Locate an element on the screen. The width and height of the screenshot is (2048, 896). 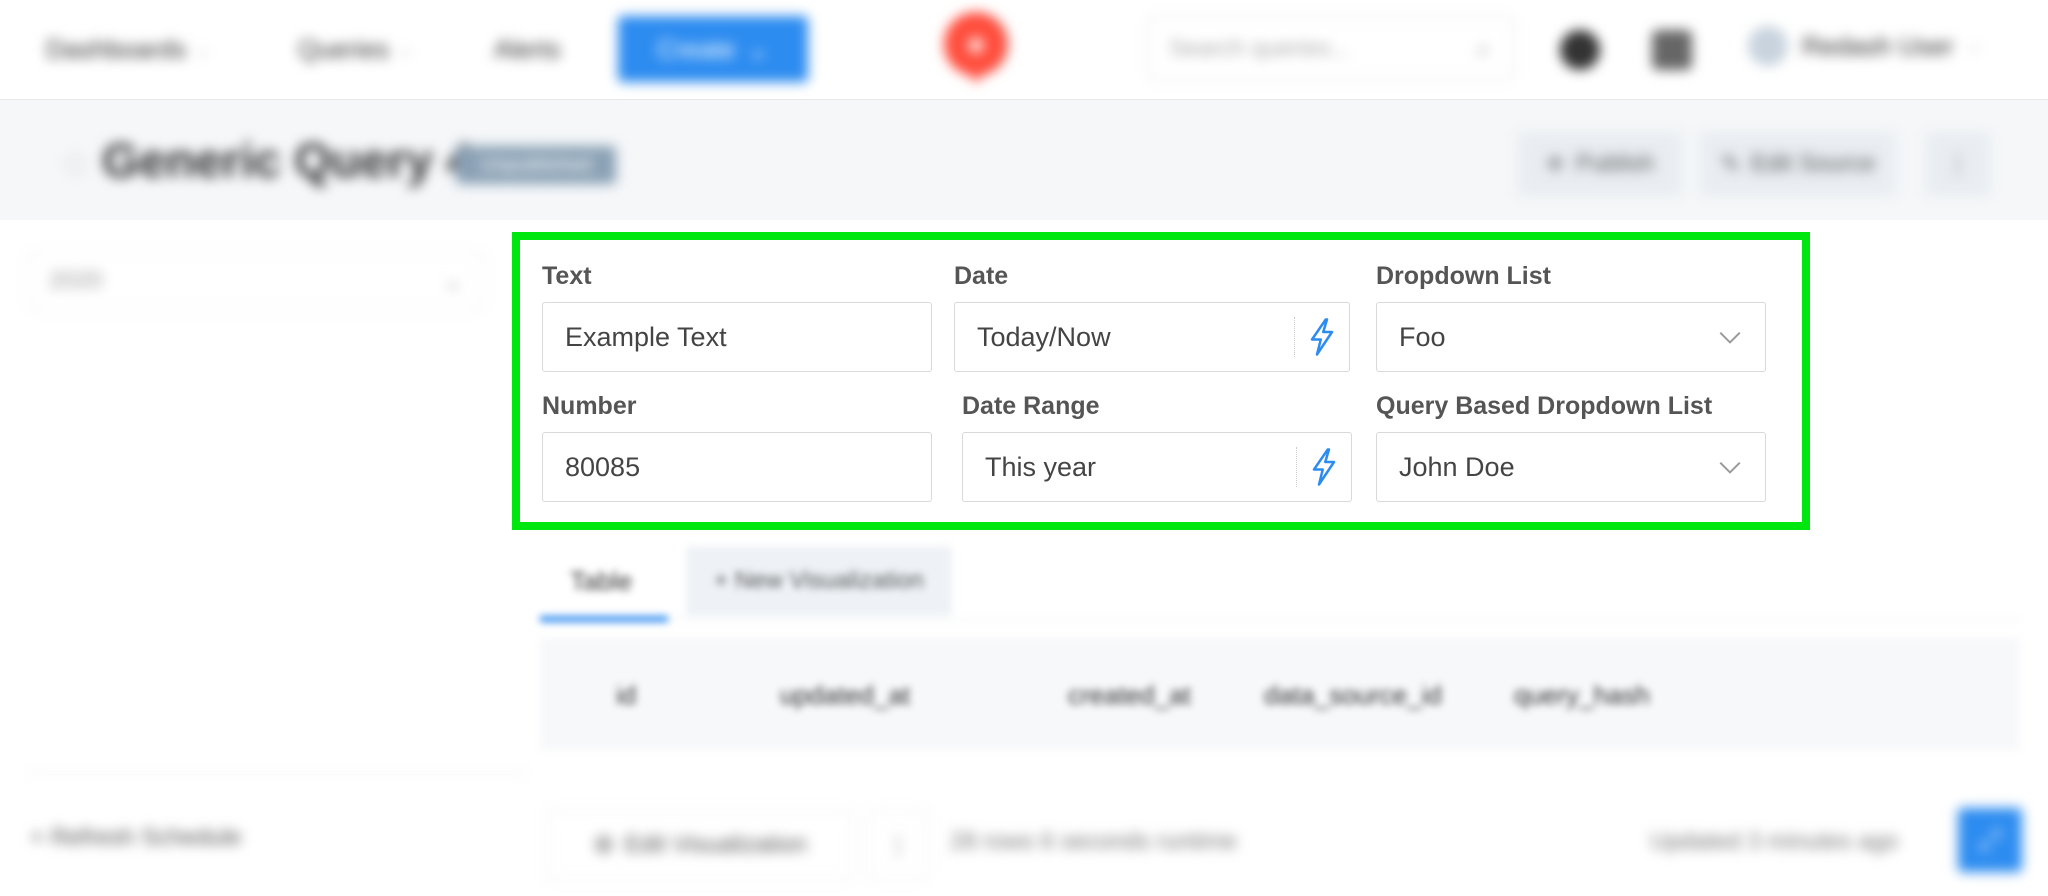
nav-queries: Queries ⌄ is located at coordinates (355, 49).